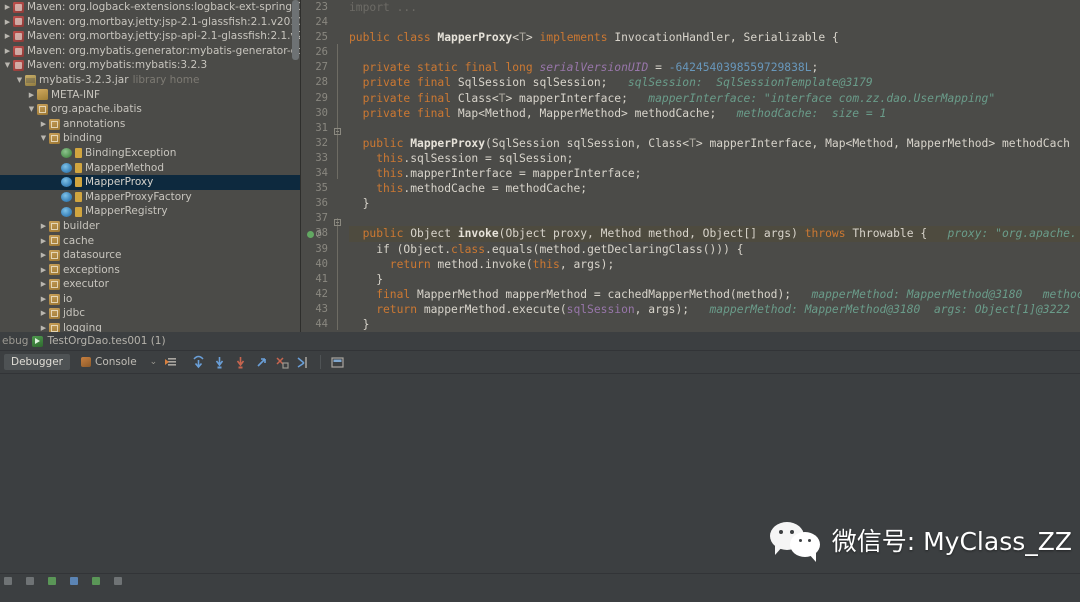 The width and height of the screenshot is (1080, 602). I want to click on tree-item: MapperMethod, so click(150, 168).